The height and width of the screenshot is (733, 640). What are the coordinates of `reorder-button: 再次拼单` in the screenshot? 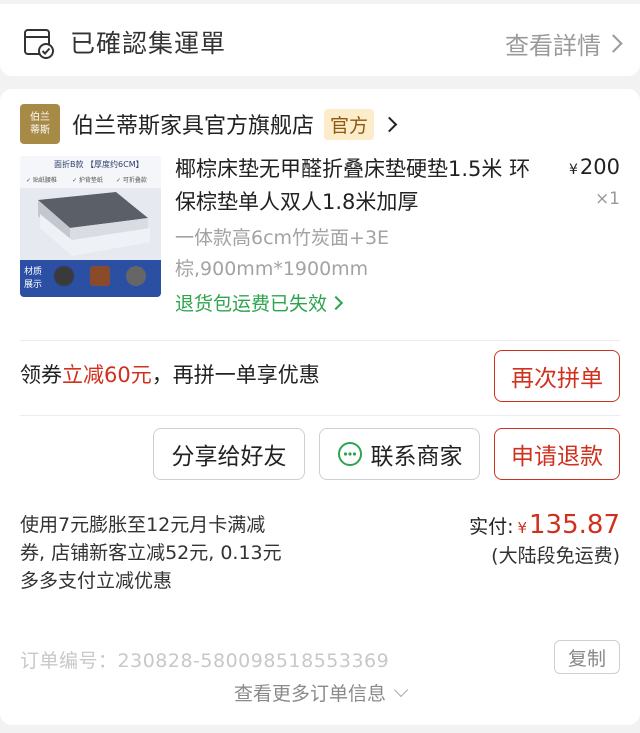 It's located at (557, 376).